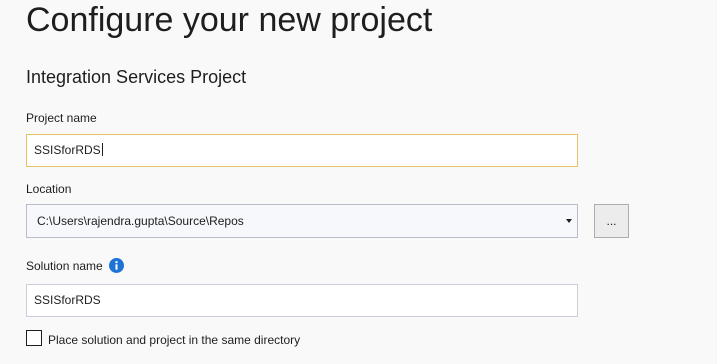  I want to click on location-label: Location, so click(49, 189).